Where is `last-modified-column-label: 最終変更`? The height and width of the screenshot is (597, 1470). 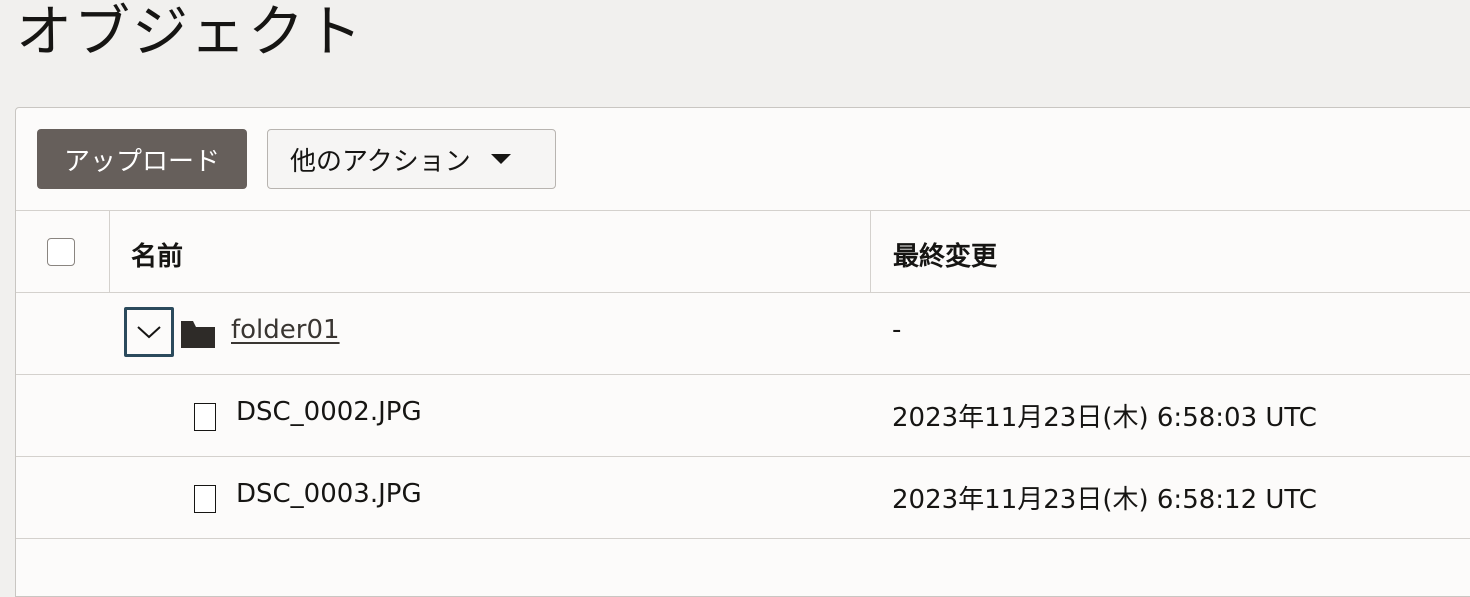
last-modified-column-label: 最終変更 is located at coordinates (945, 257).